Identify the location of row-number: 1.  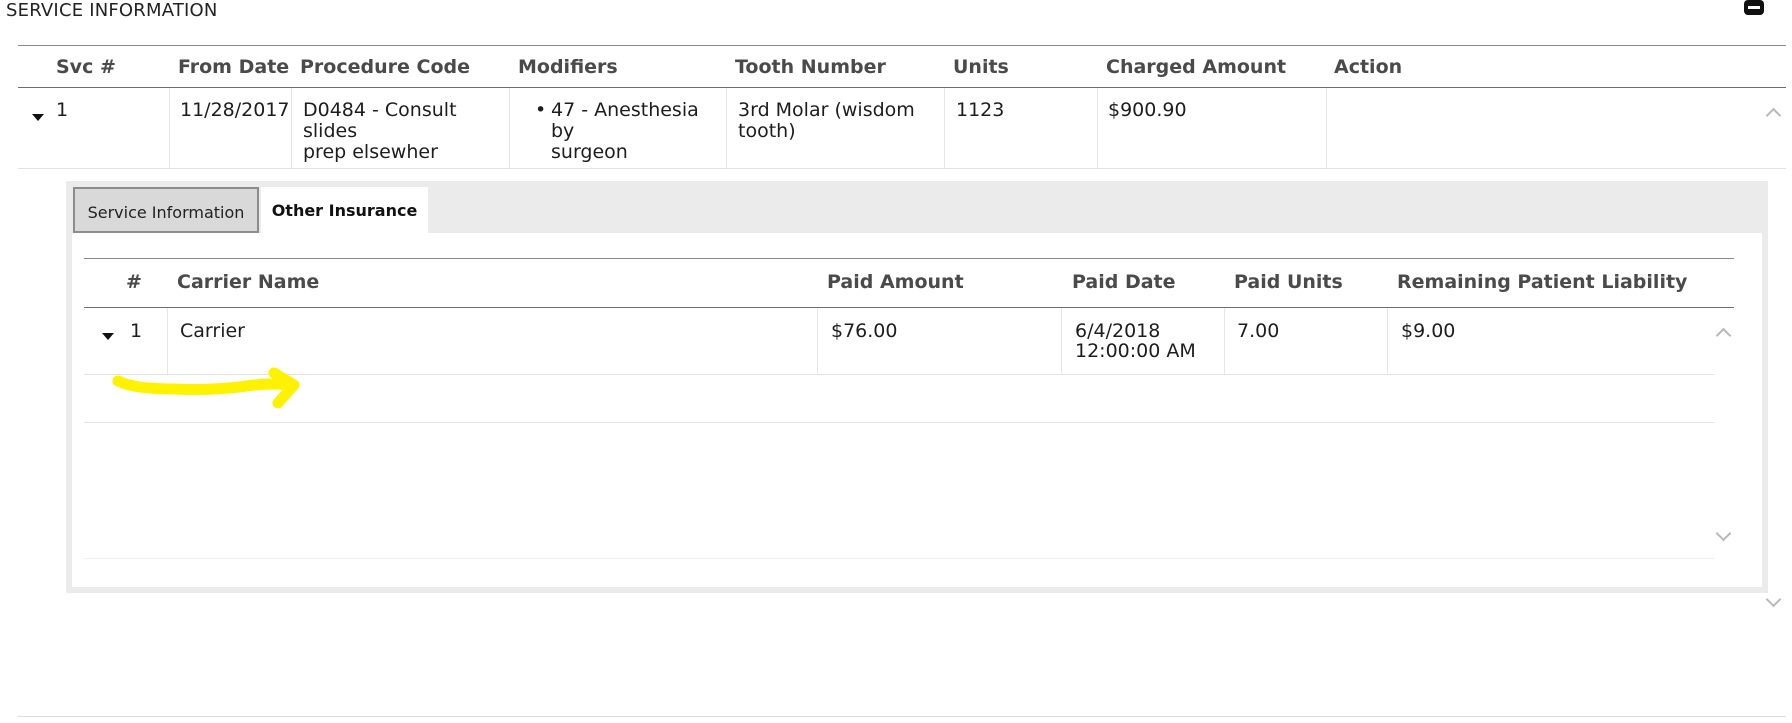
(136, 331).